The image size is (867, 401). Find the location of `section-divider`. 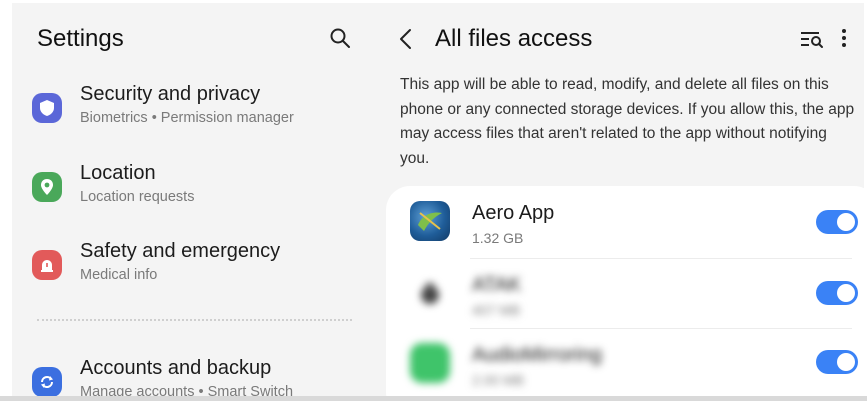

section-divider is located at coordinates (194, 320).